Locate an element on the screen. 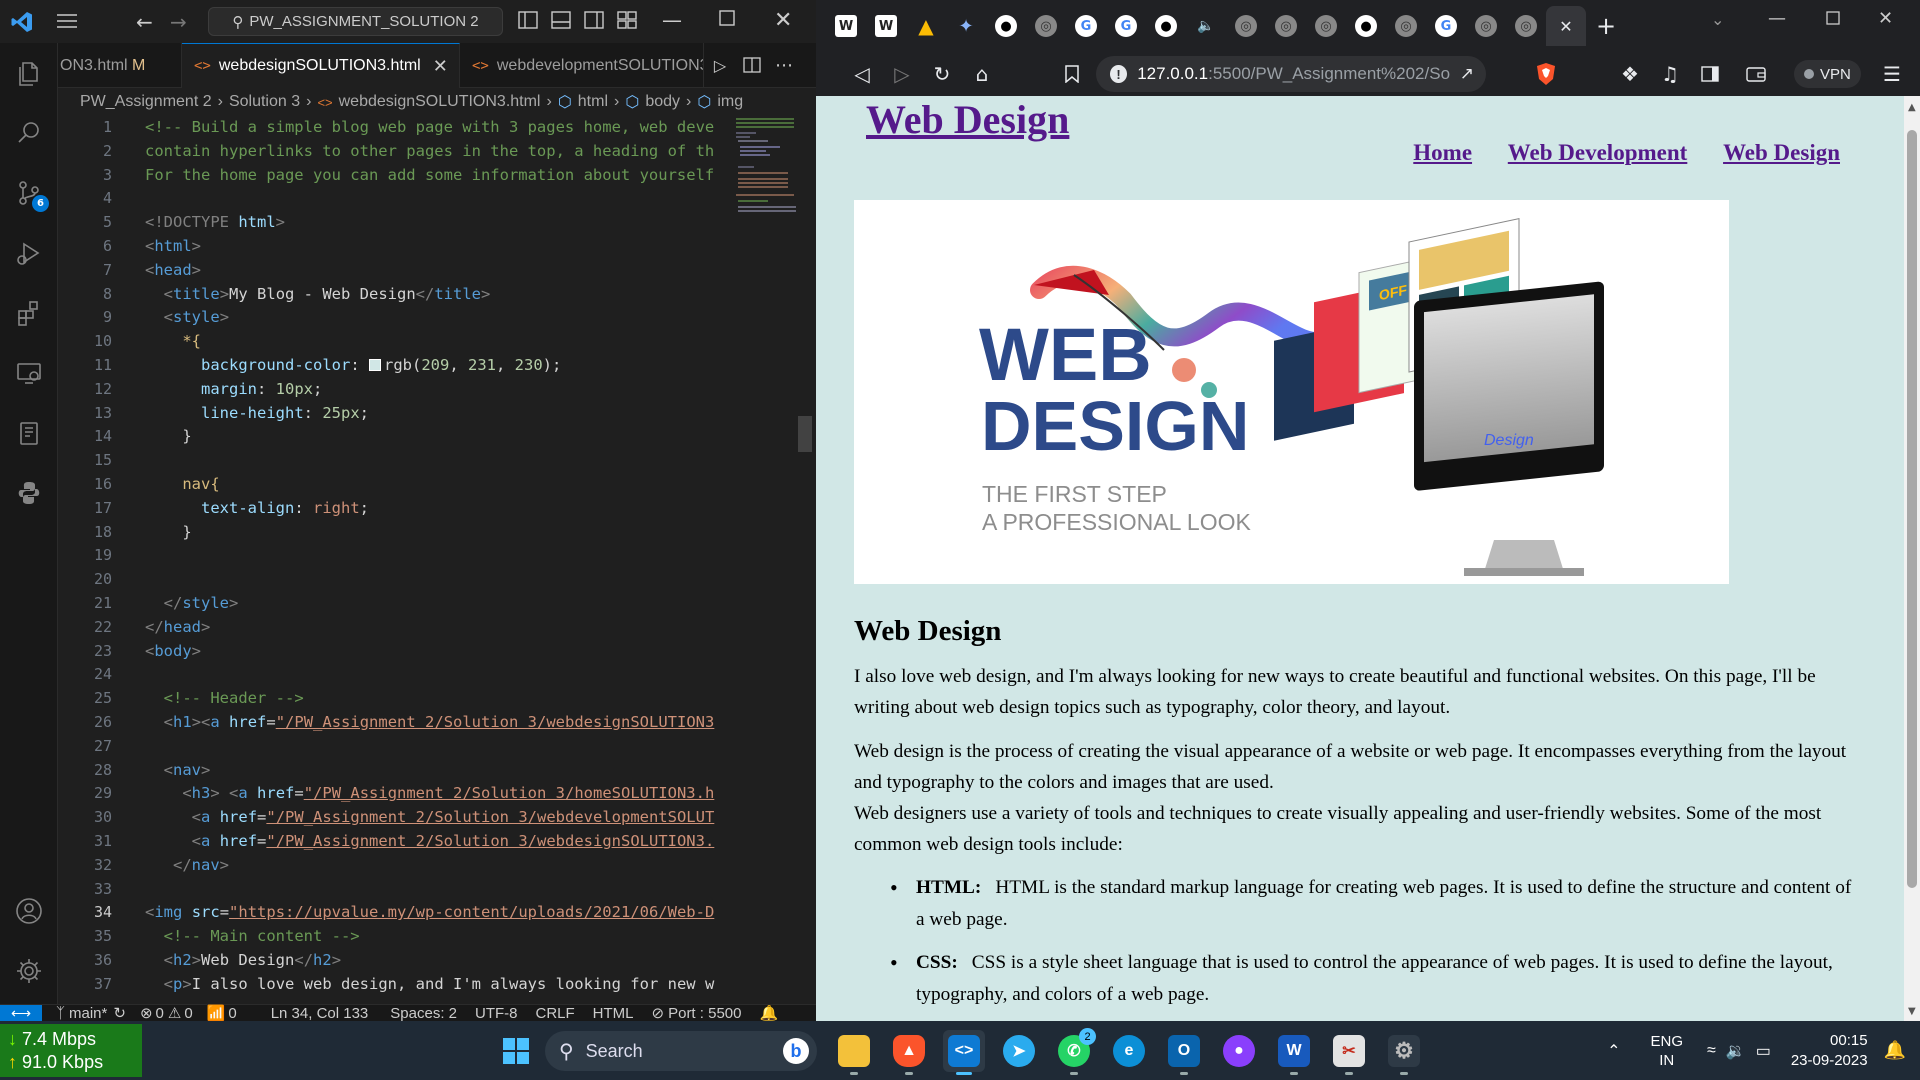  vpn-button: VPN is located at coordinates (1827, 74).